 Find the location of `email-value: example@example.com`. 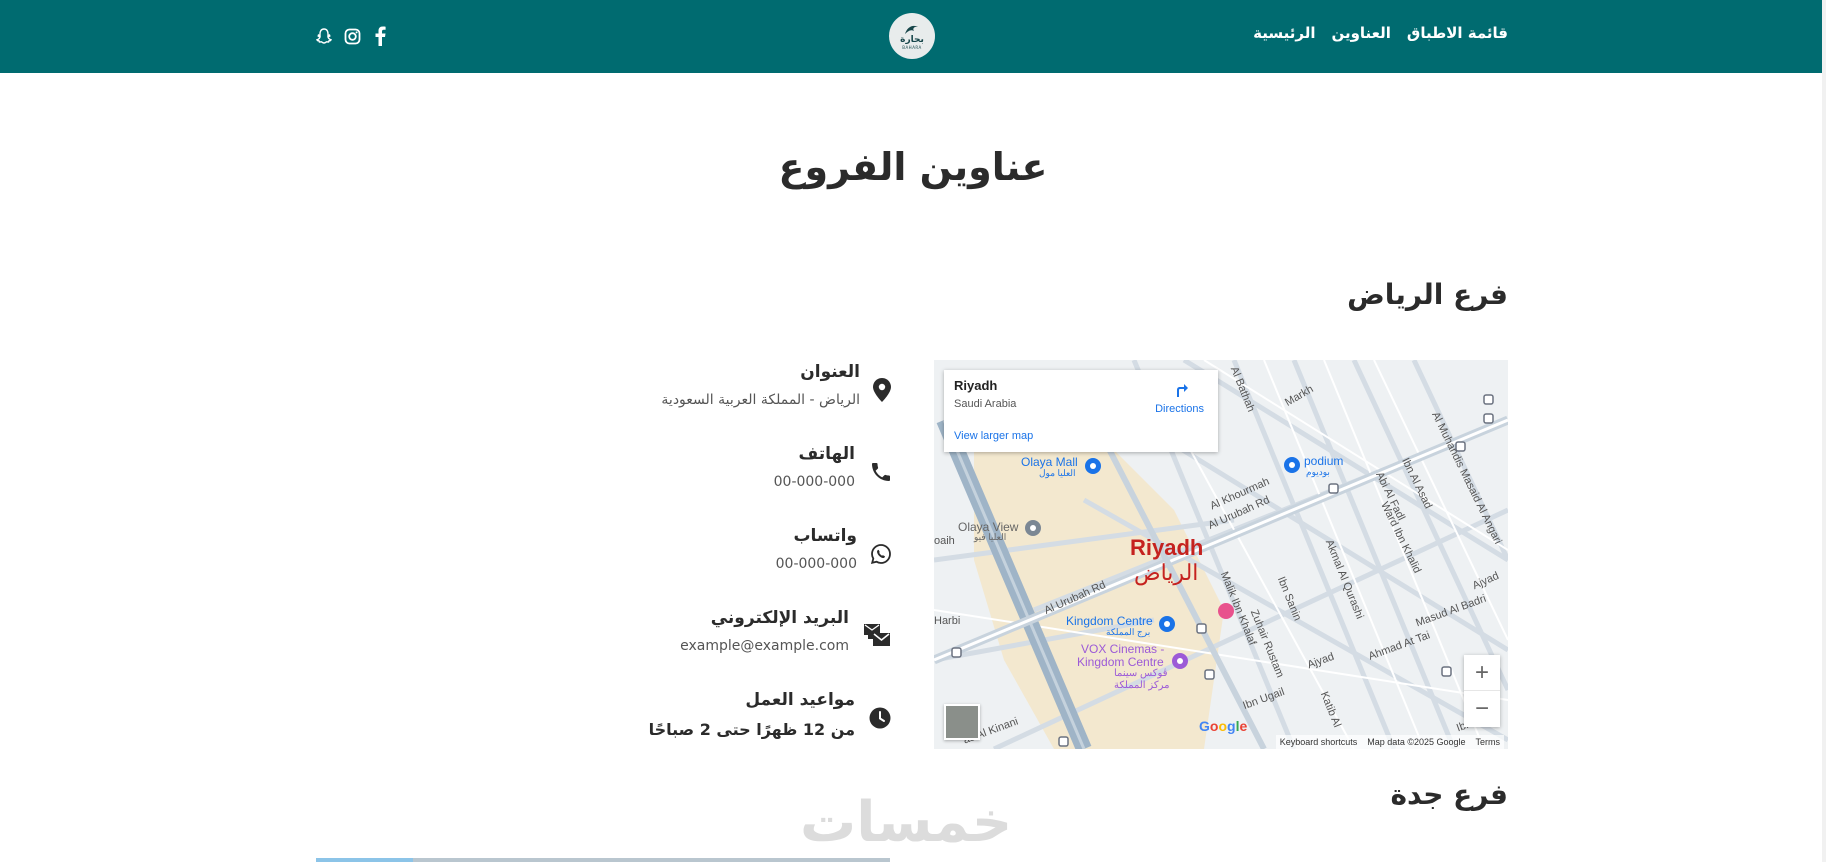

email-value: example@example.com is located at coordinates (764, 646).